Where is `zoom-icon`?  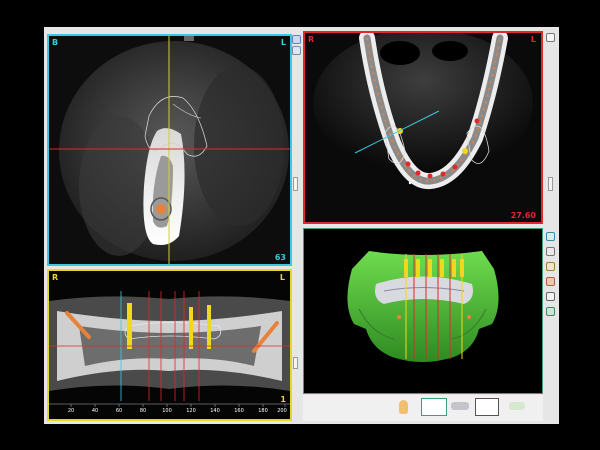
zoom-icon is located at coordinates (296, 50).